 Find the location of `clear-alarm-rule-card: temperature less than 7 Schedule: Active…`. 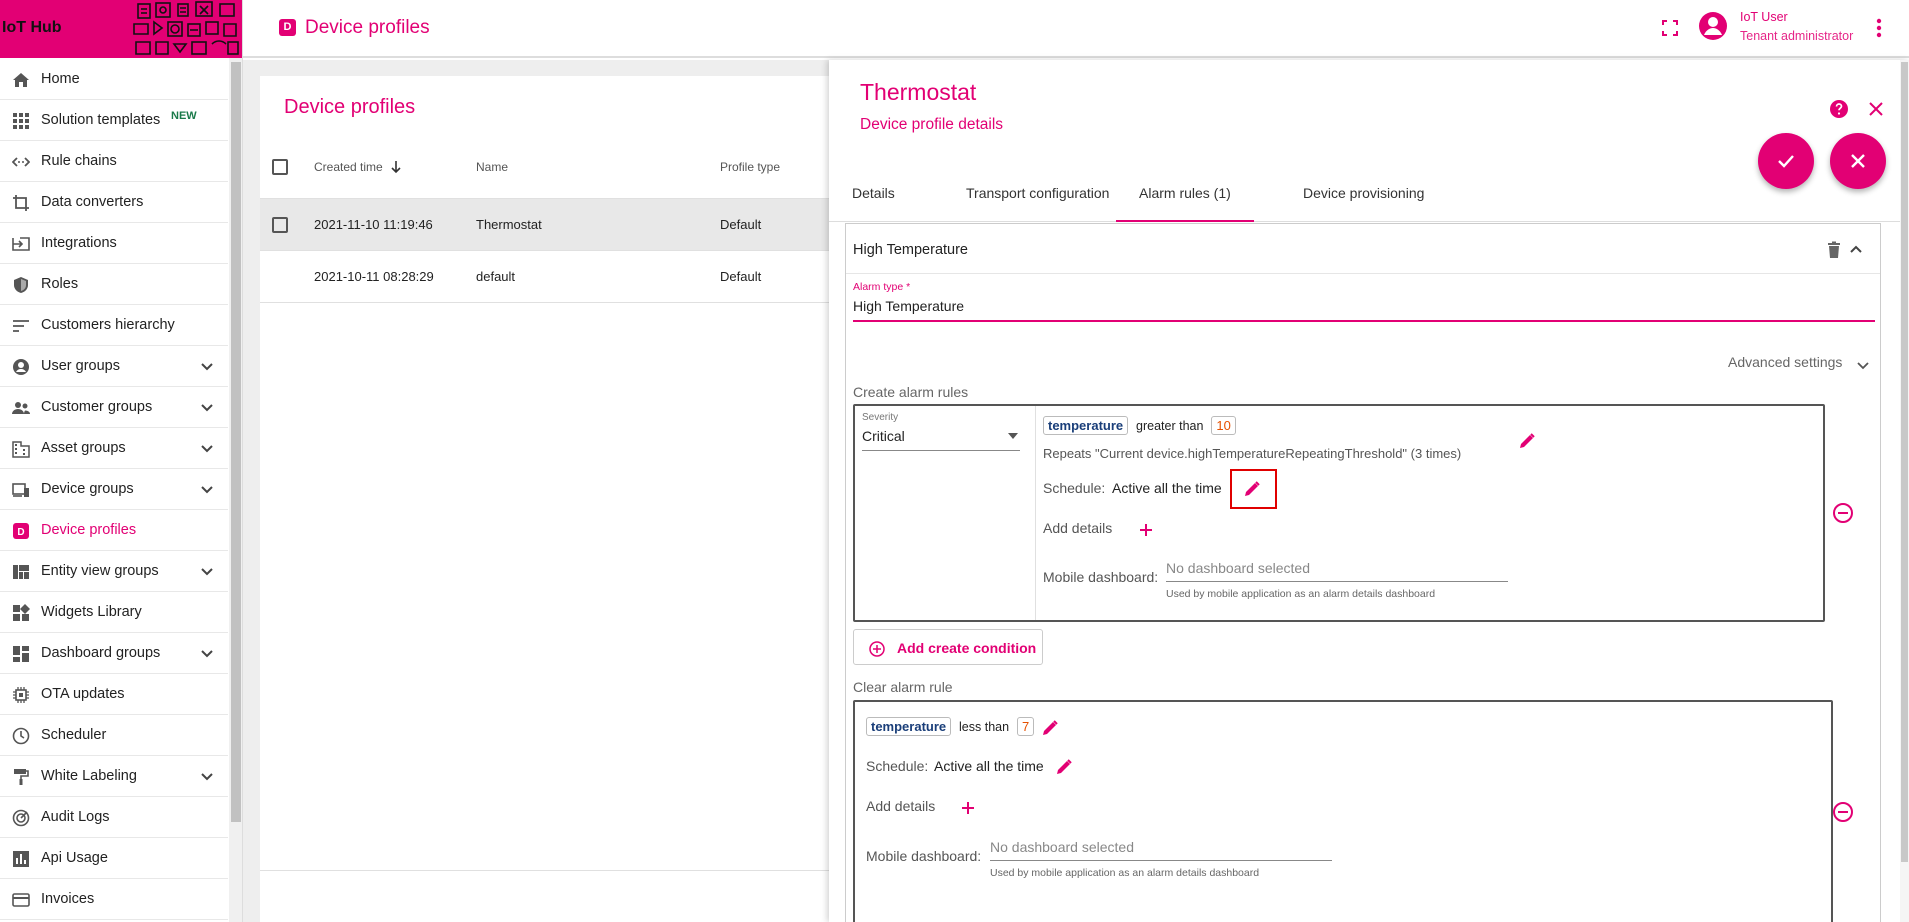

clear-alarm-rule-card: temperature less than 7 Schedule: Active… is located at coordinates (1343, 811).